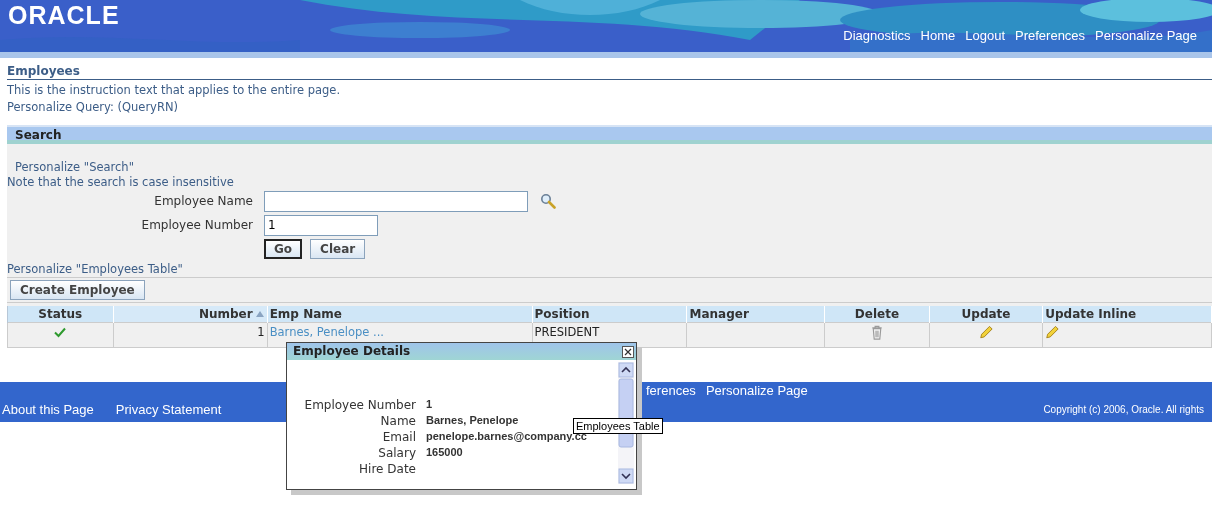  I want to click on page-title: Employees, so click(609, 72).